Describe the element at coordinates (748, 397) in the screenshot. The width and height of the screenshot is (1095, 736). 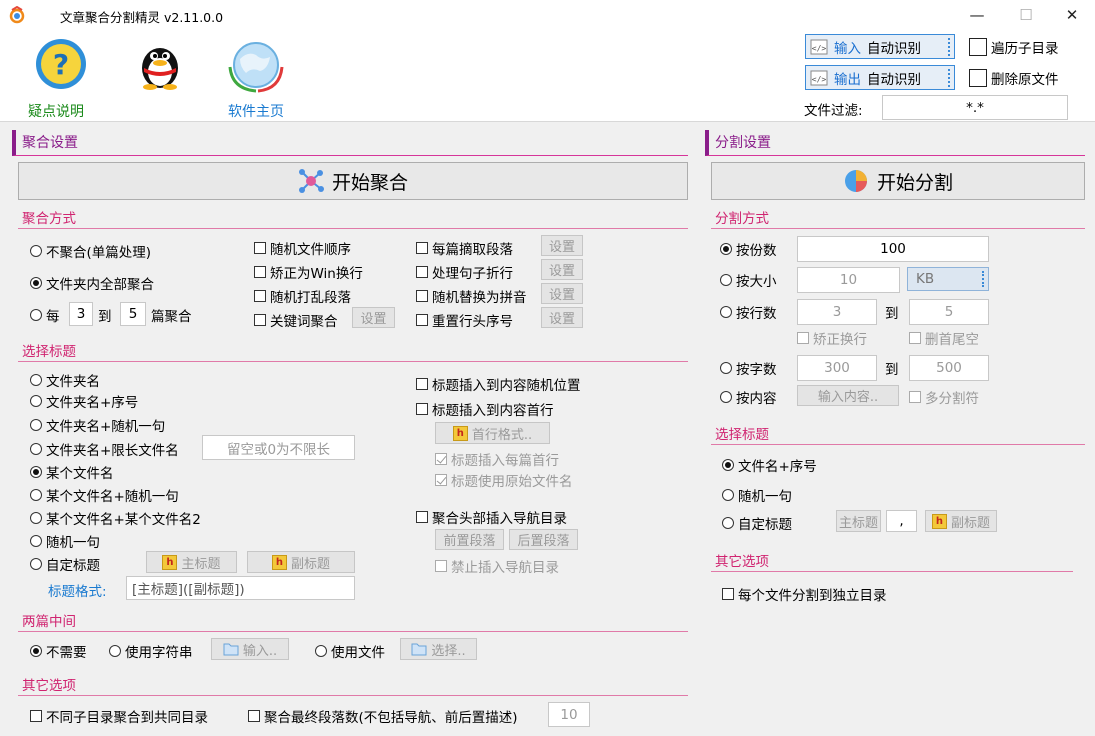
I see `radio-by-content: 按内容` at that location.